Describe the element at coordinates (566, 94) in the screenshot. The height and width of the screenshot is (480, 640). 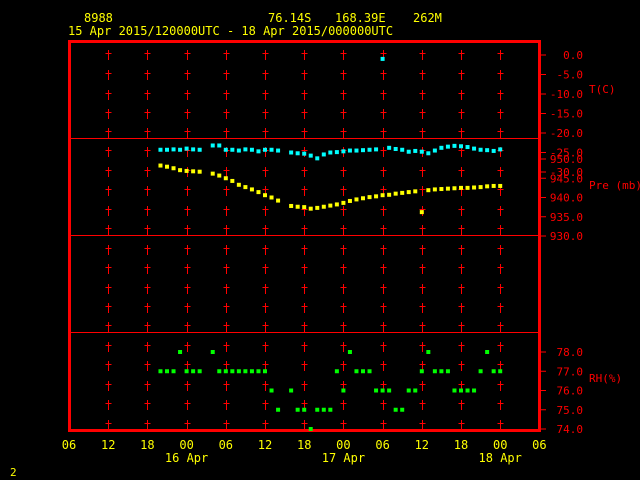
I see `y-tick-label: -10.0` at that location.